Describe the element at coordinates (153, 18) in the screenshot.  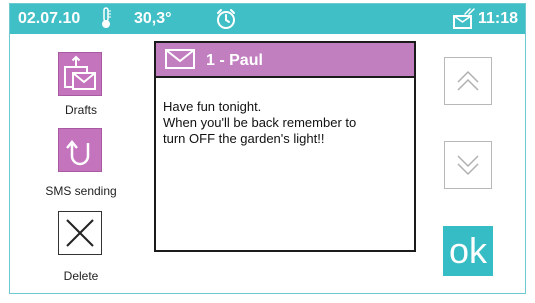
I see `temperature-text: 30,3°` at that location.